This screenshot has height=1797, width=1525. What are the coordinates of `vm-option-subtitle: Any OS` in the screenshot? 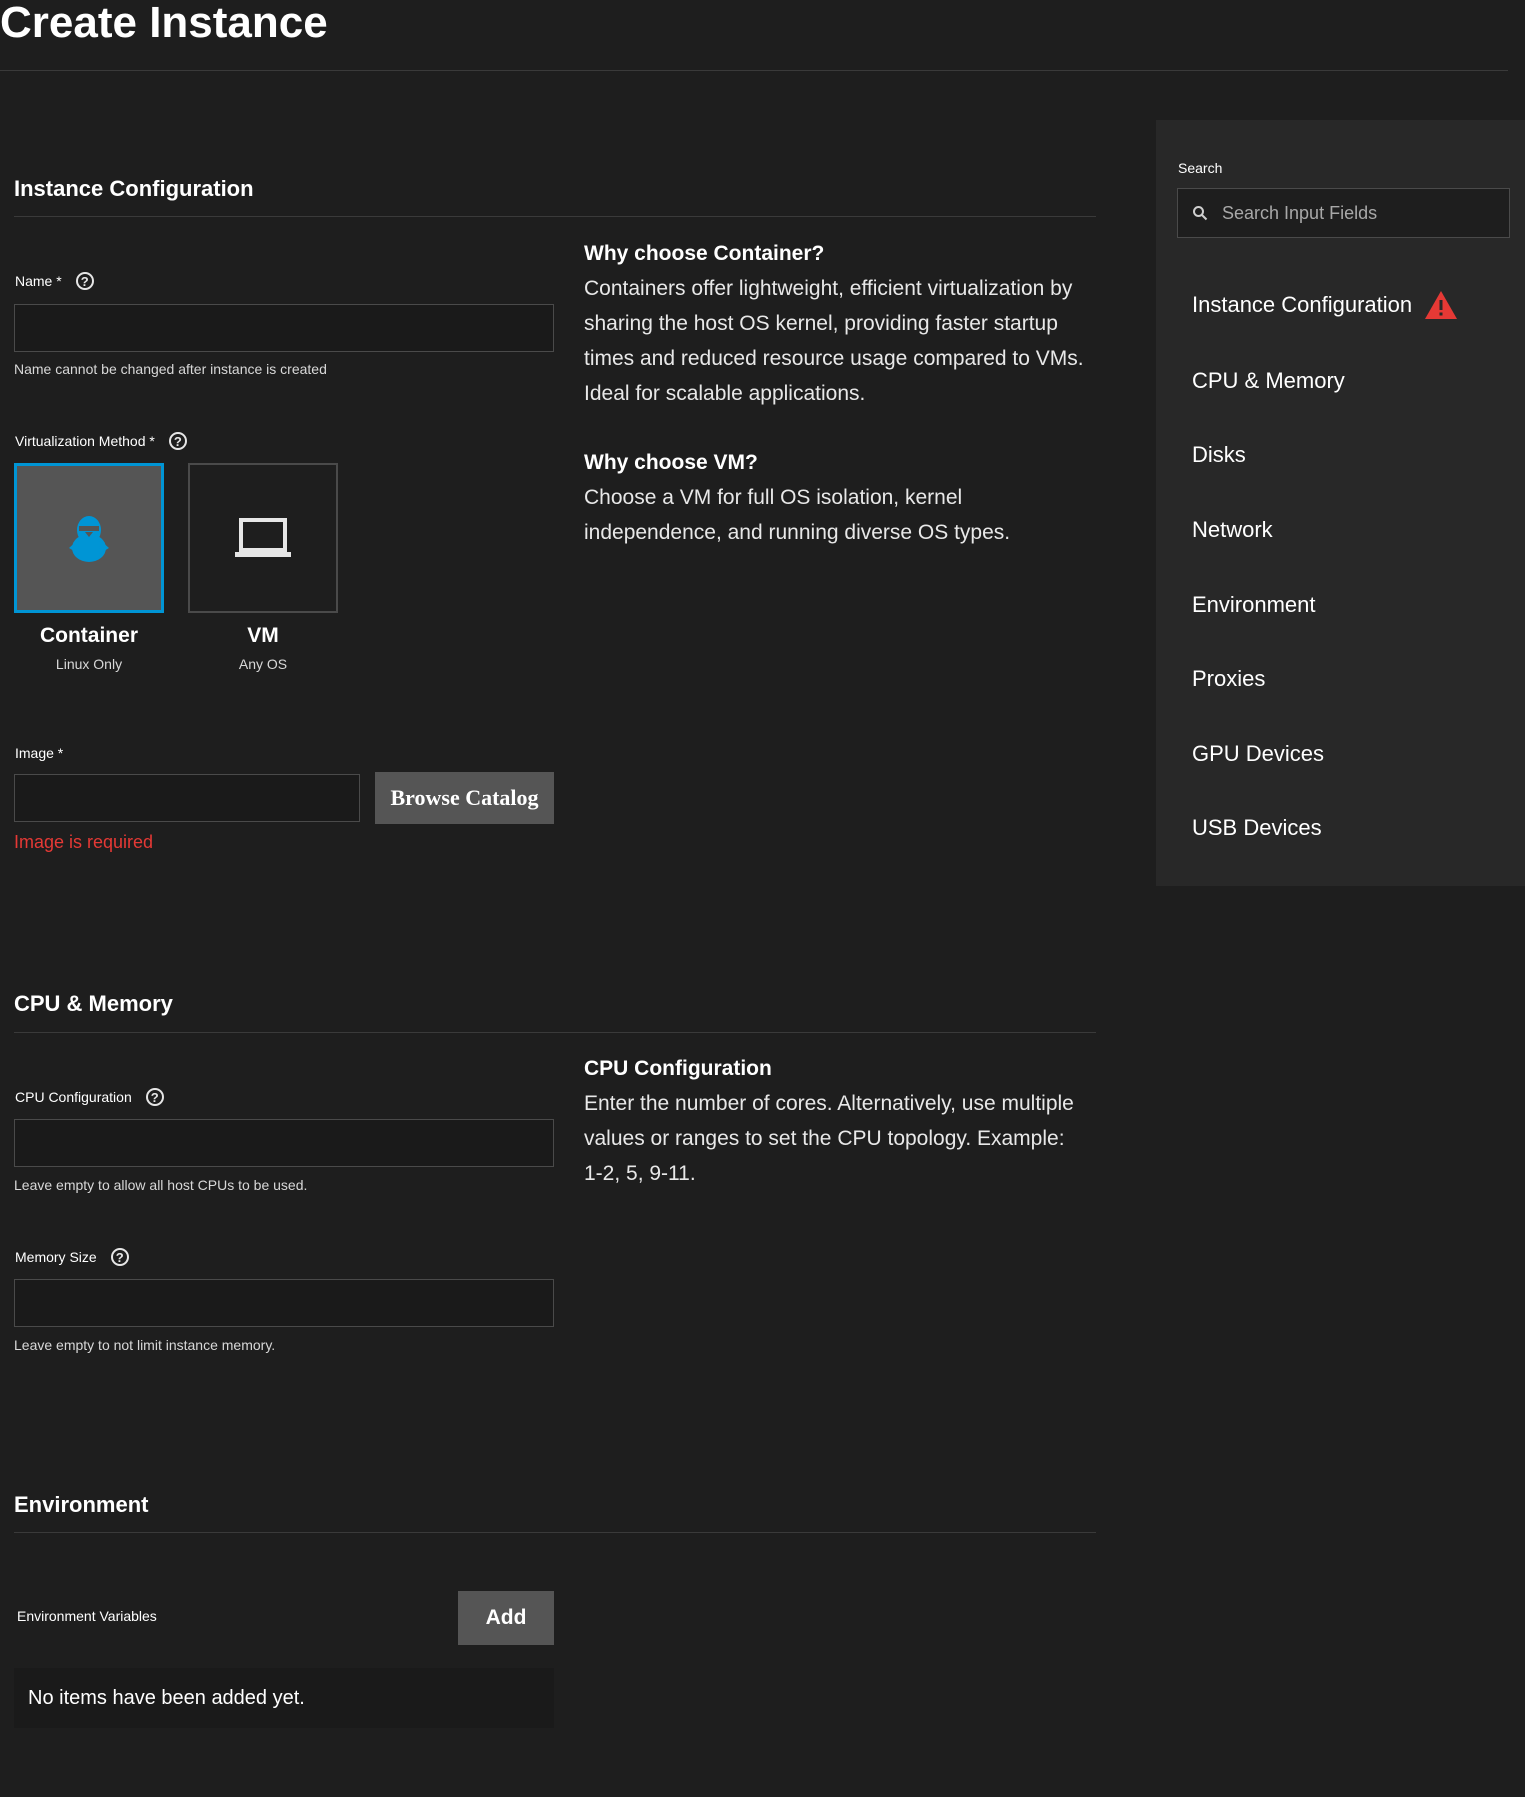 It's located at (263, 664).